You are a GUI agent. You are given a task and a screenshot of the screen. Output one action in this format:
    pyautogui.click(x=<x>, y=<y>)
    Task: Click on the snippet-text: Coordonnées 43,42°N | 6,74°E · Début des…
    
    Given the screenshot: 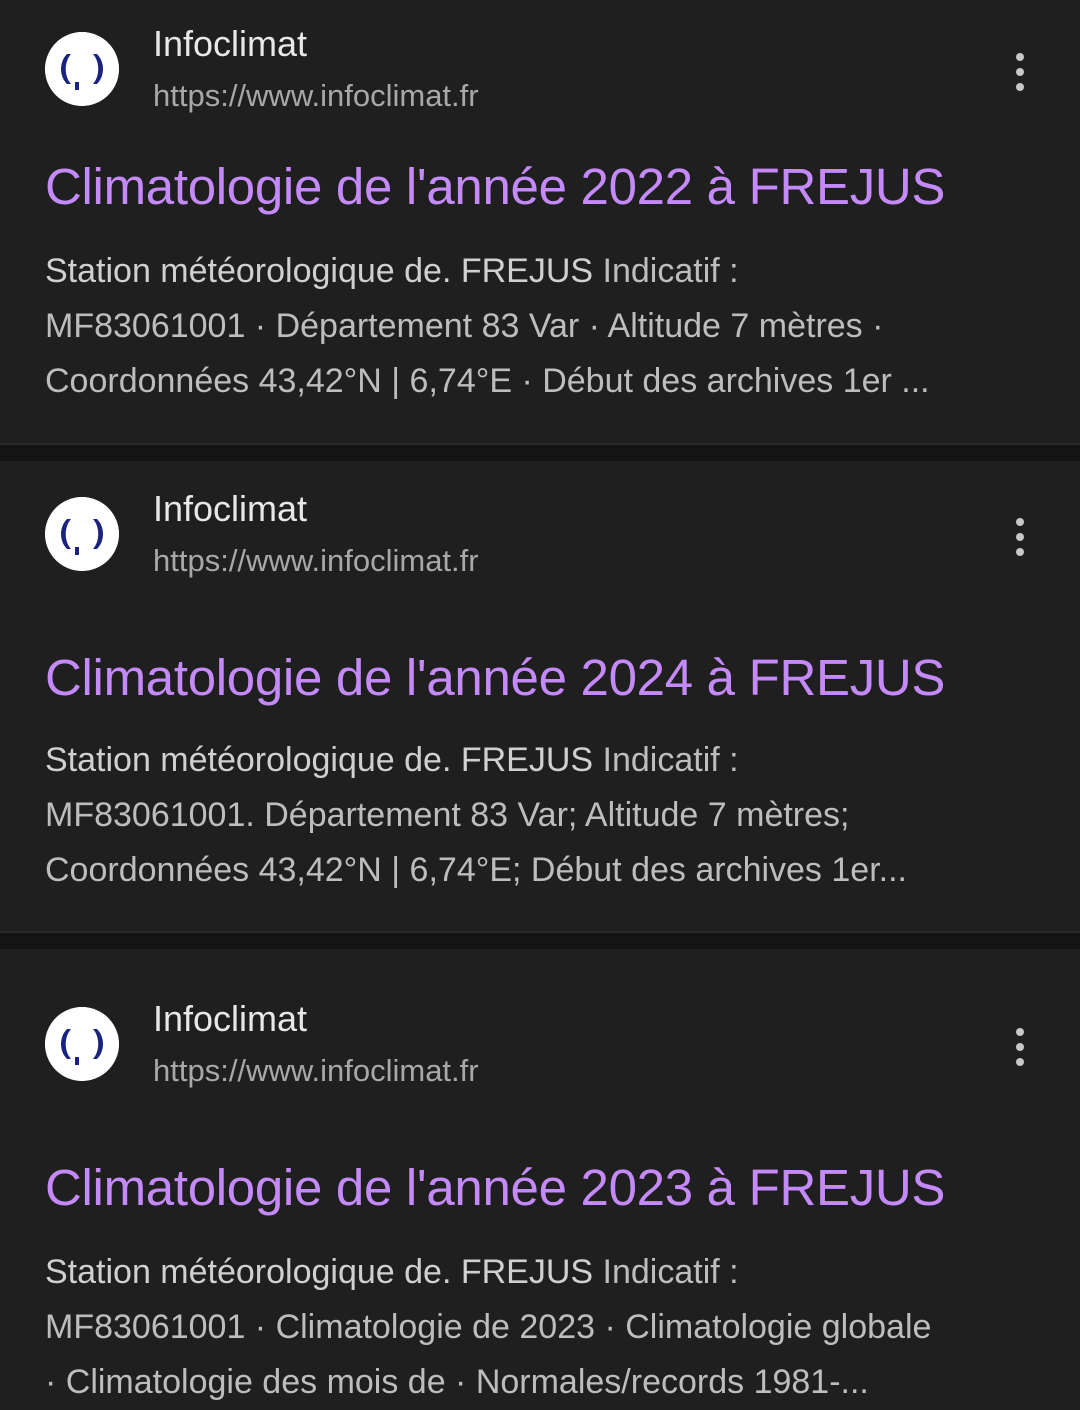 What is the action you would take?
    pyautogui.click(x=487, y=381)
    